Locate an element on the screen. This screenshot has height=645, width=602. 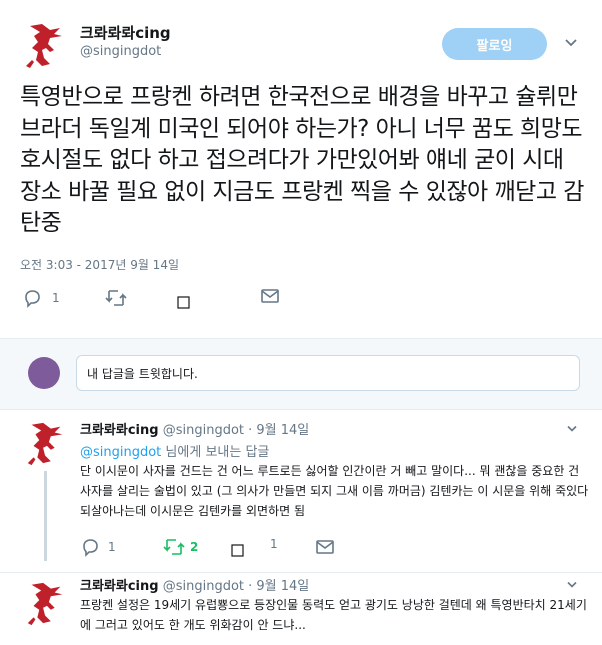
thread-line is located at coordinates (45, 516).